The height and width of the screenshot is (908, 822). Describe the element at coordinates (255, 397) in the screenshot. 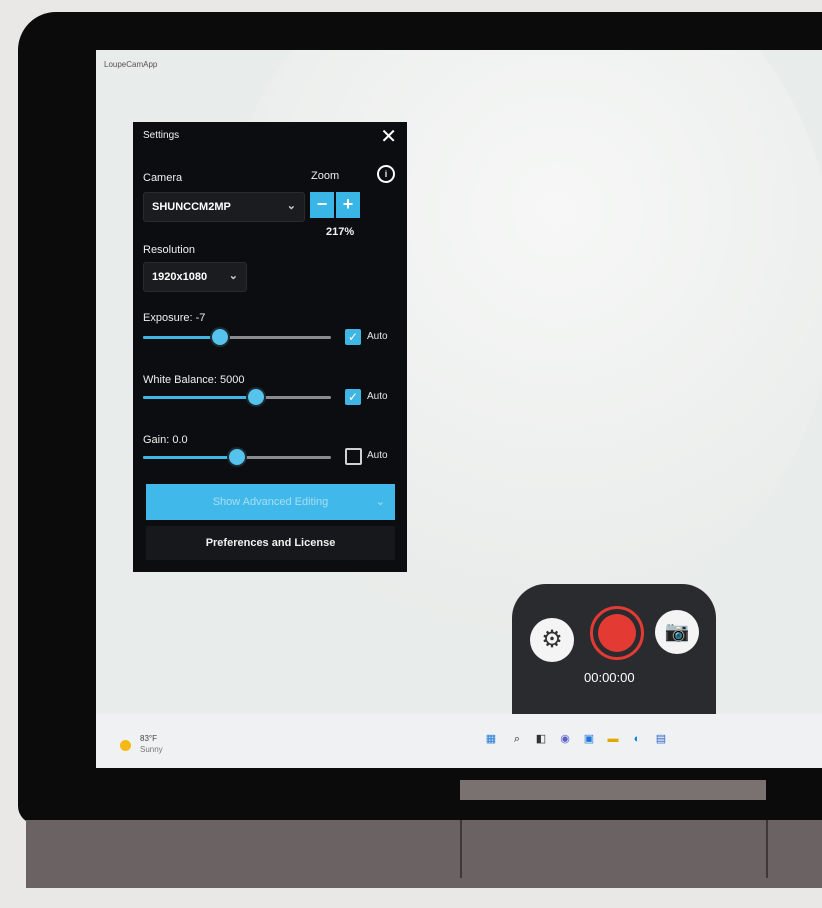

I see `white-balance-slider-thumb` at that location.